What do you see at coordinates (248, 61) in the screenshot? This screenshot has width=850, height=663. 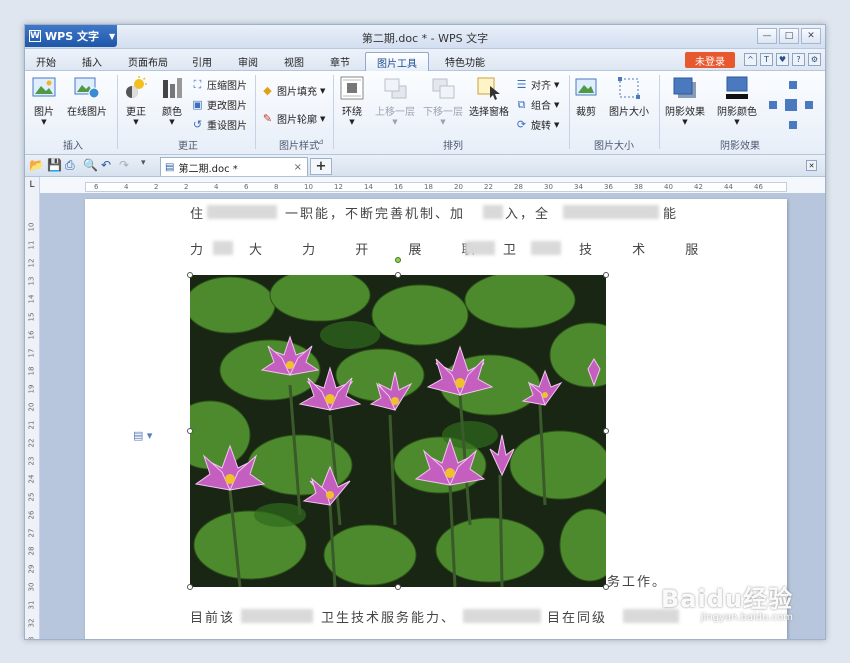 I see `tab-review: 审阅` at bounding box center [248, 61].